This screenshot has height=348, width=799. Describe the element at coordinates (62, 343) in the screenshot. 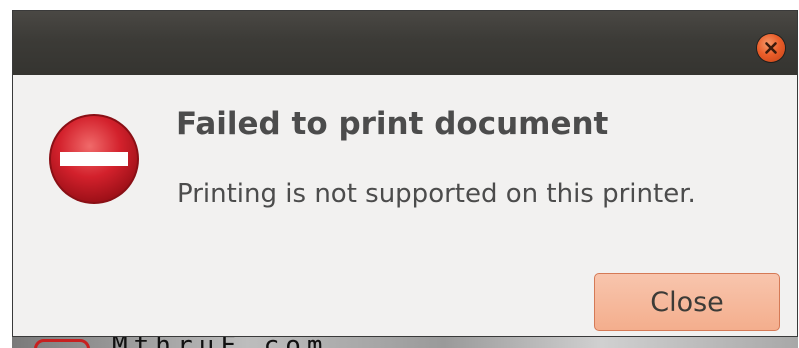

I see `background-logo` at that location.